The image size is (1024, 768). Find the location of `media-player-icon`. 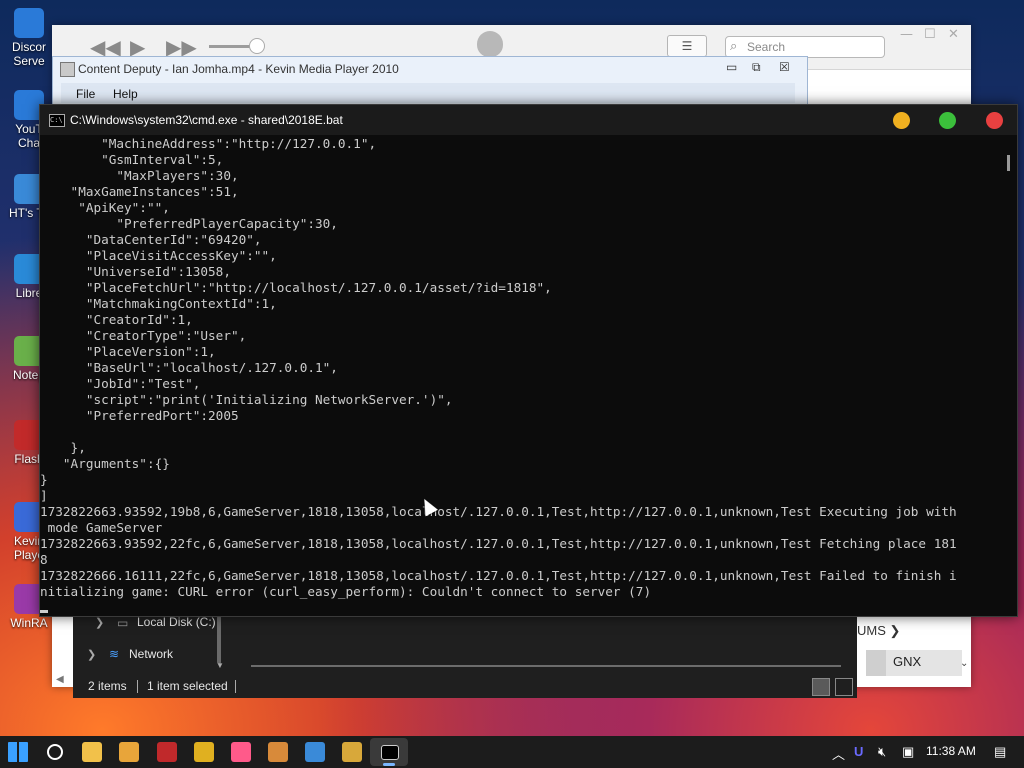

media-player-icon is located at coordinates (278, 752).